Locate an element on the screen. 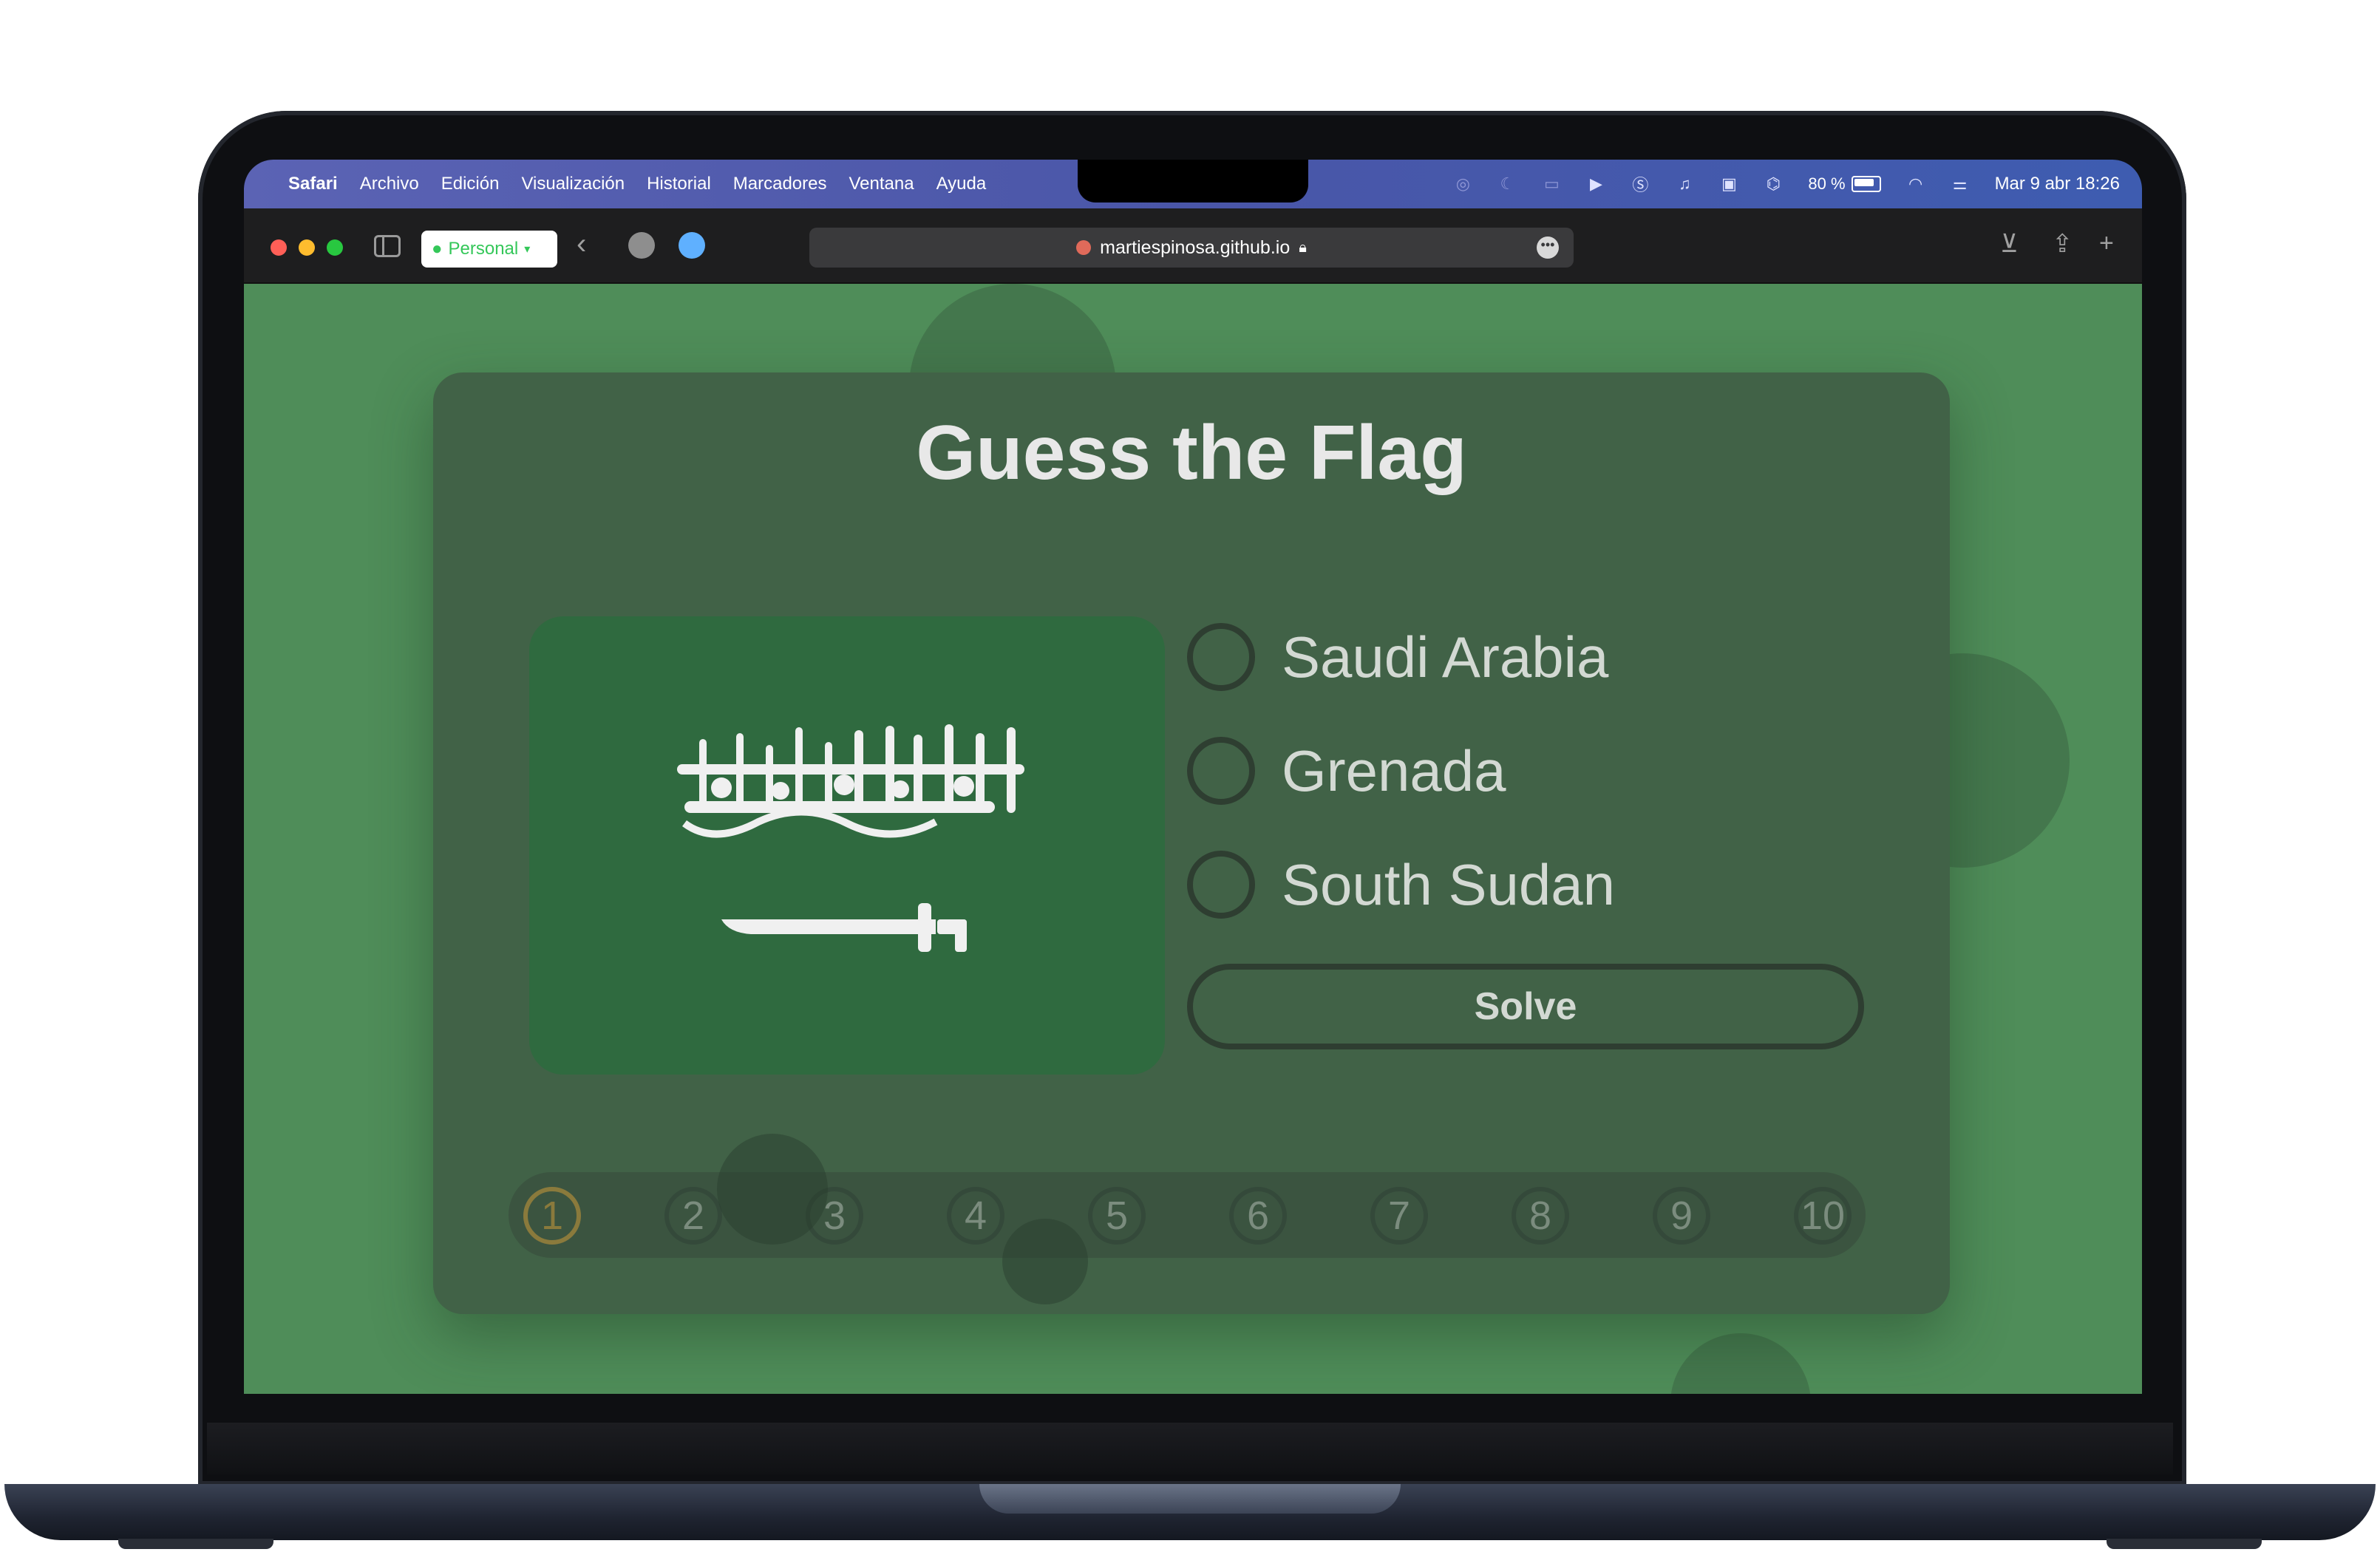 This screenshot has width=2380, height=1552. option-grenada: Grenada is located at coordinates (1346, 771).